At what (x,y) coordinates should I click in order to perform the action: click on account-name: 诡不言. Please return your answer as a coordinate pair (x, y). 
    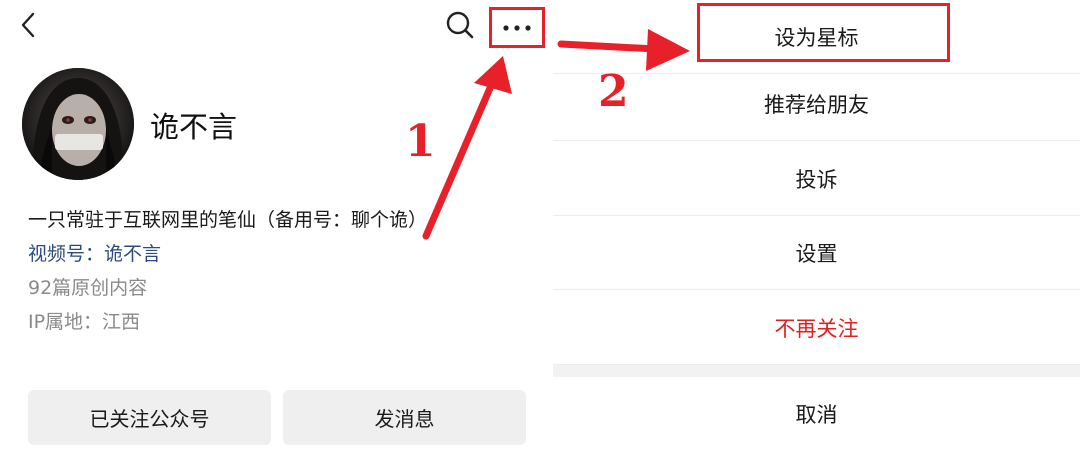
    Looking at the image, I should click on (194, 127).